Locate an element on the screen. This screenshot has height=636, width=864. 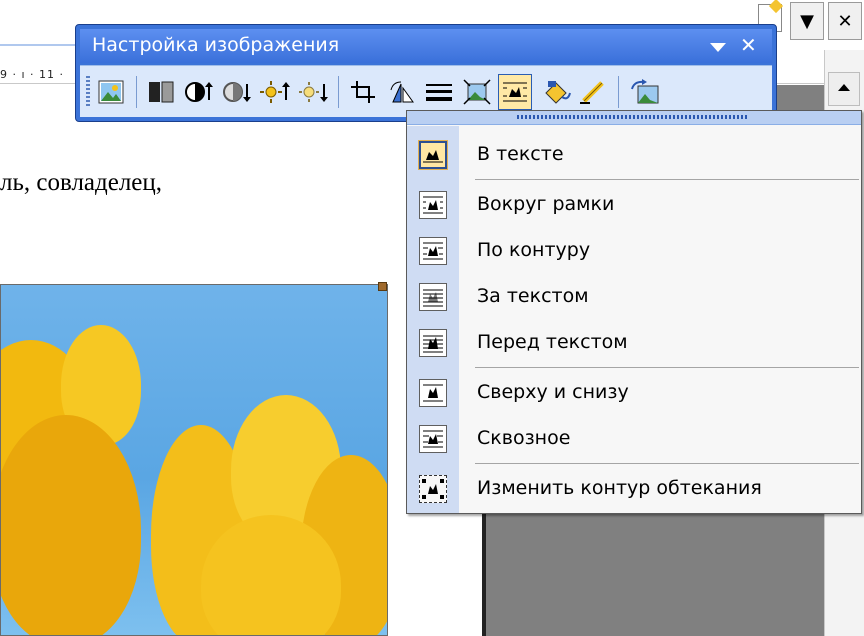
through-wrap-icon is located at coordinates (433, 439).